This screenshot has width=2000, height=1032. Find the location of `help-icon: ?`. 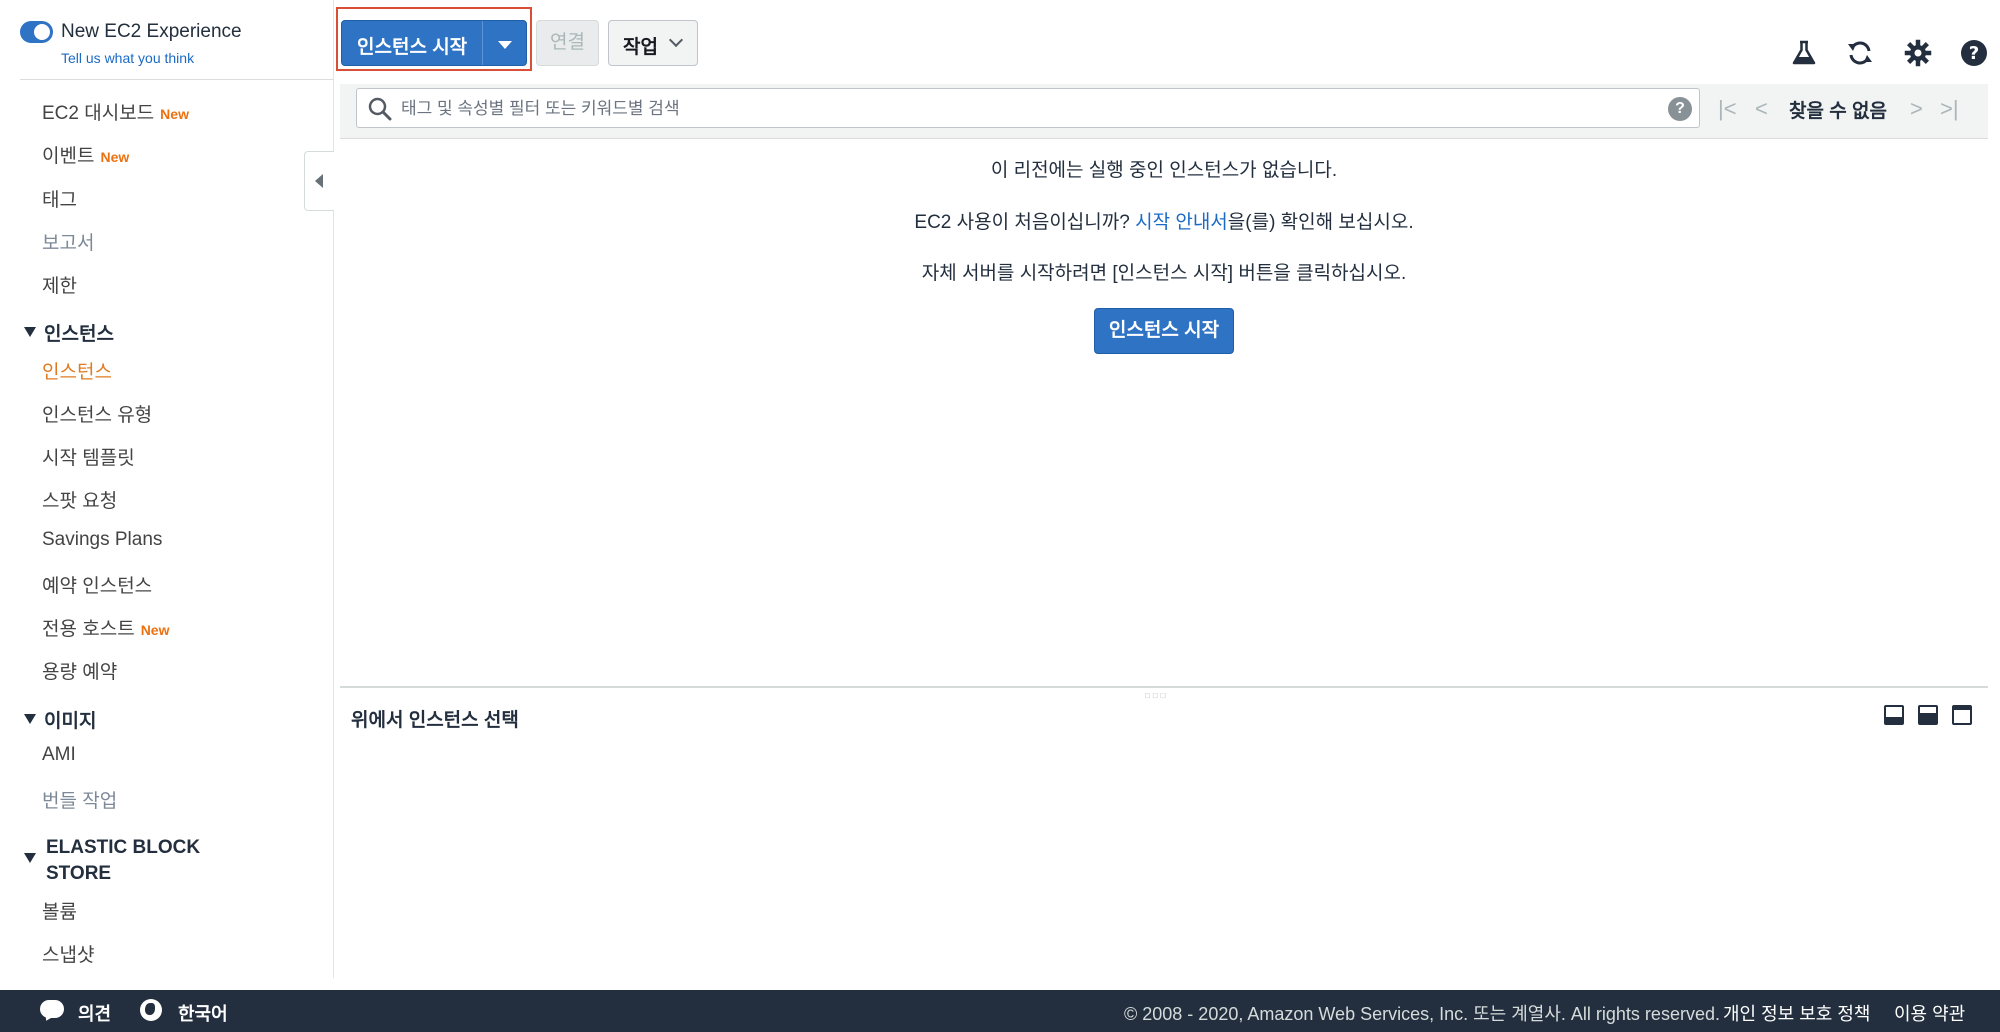

help-icon: ? is located at coordinates (1974, 53).